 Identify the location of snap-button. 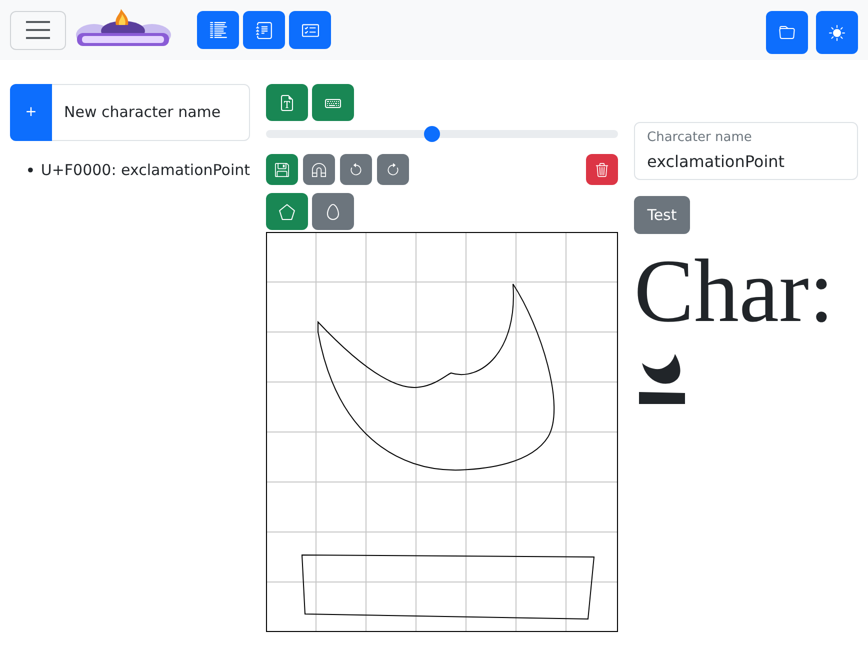
(319, 169).